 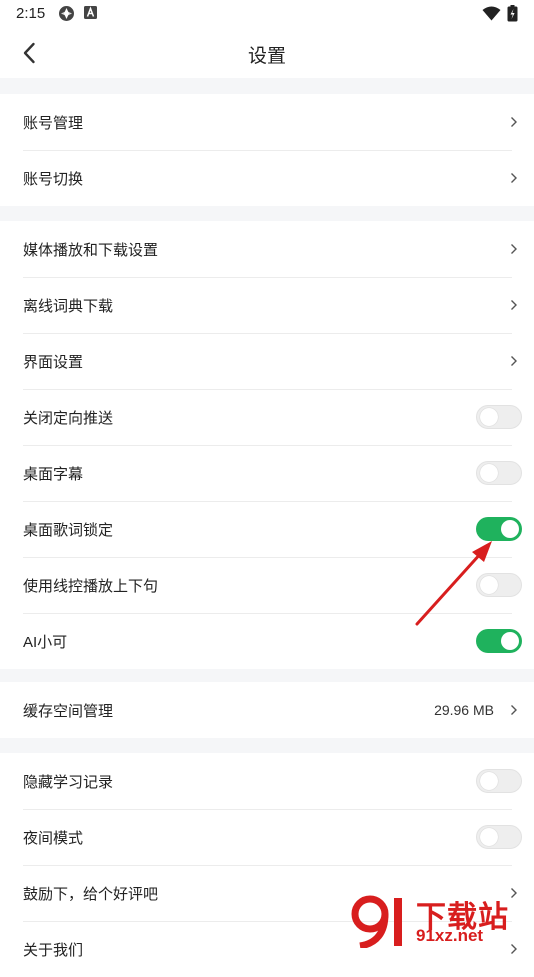 What do you see at coordinates (267, 178) in the screenshot?
I see `account-switch-row: 账号切换` at bounding box center [267, 178].